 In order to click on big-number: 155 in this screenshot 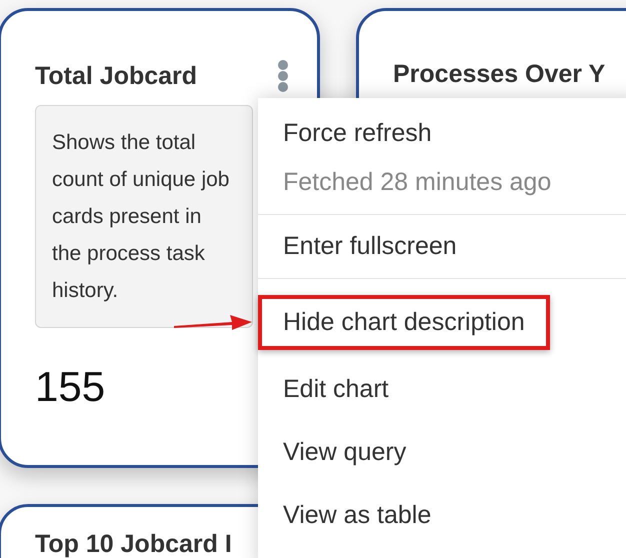, I will do `click(70, 387)`.